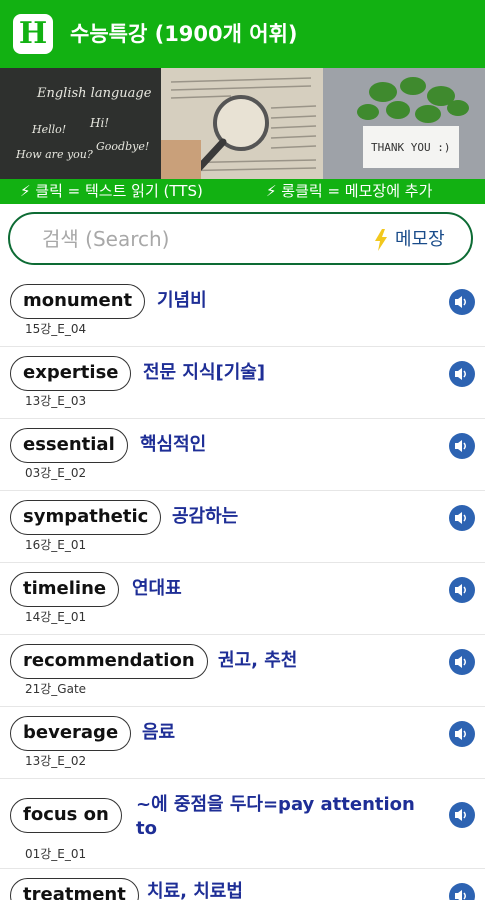  I want to click on magnifier-icon, so click(242, 123).